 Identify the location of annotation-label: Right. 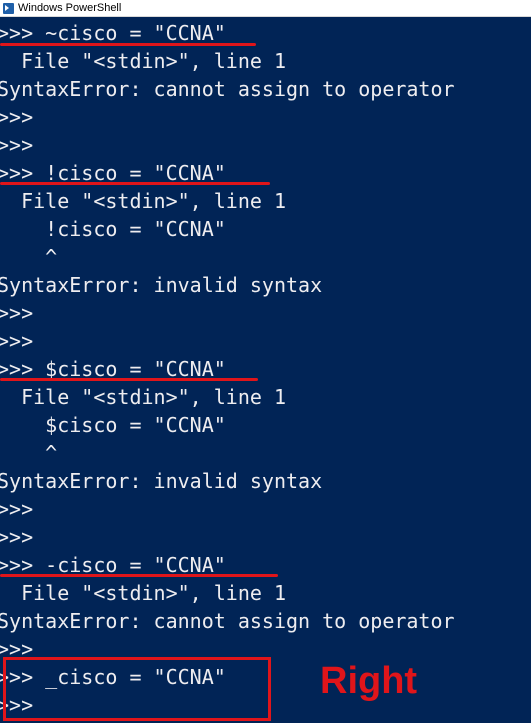
(369, 681).